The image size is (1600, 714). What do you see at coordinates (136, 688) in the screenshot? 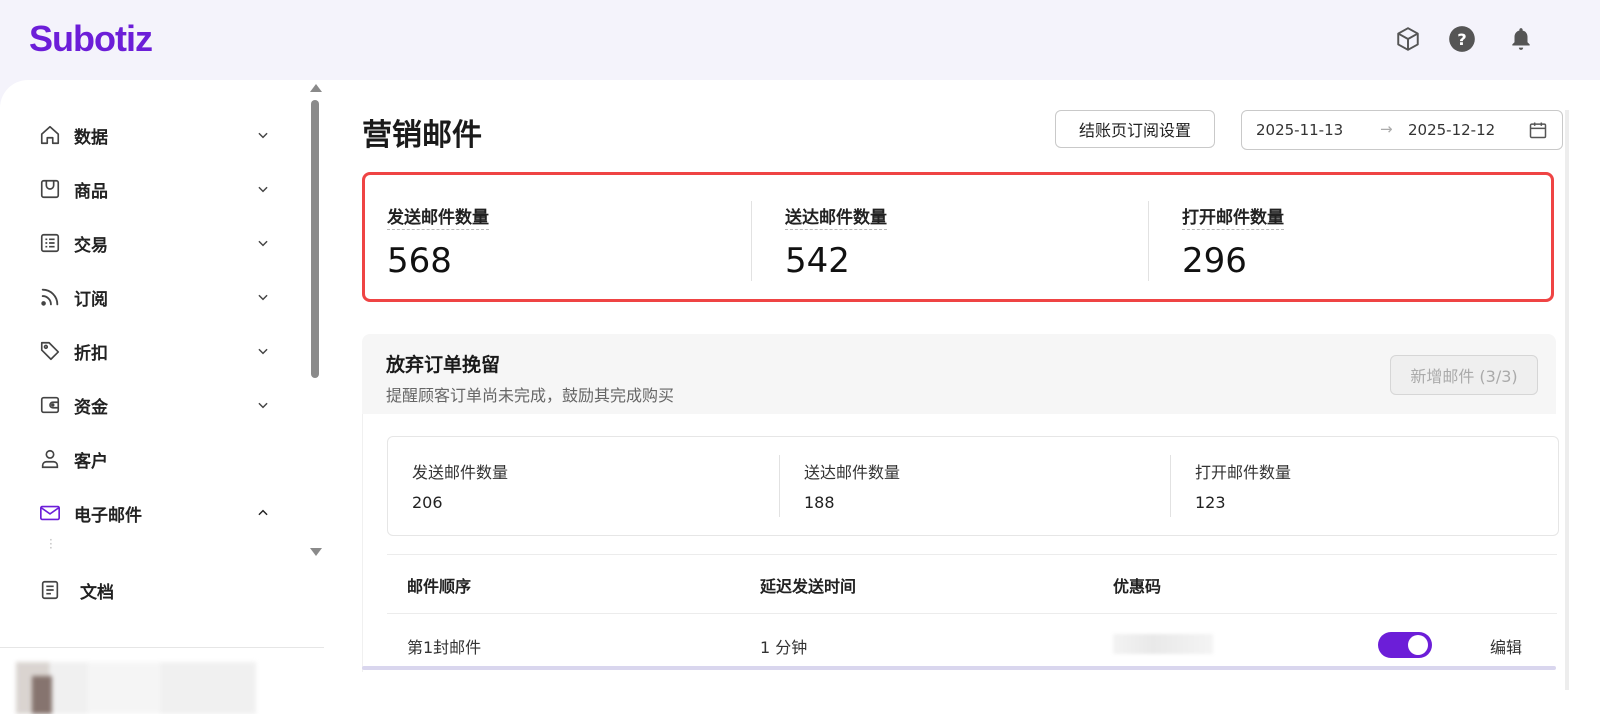
I see `user-account-blurred` at bounding box center [136, 688].